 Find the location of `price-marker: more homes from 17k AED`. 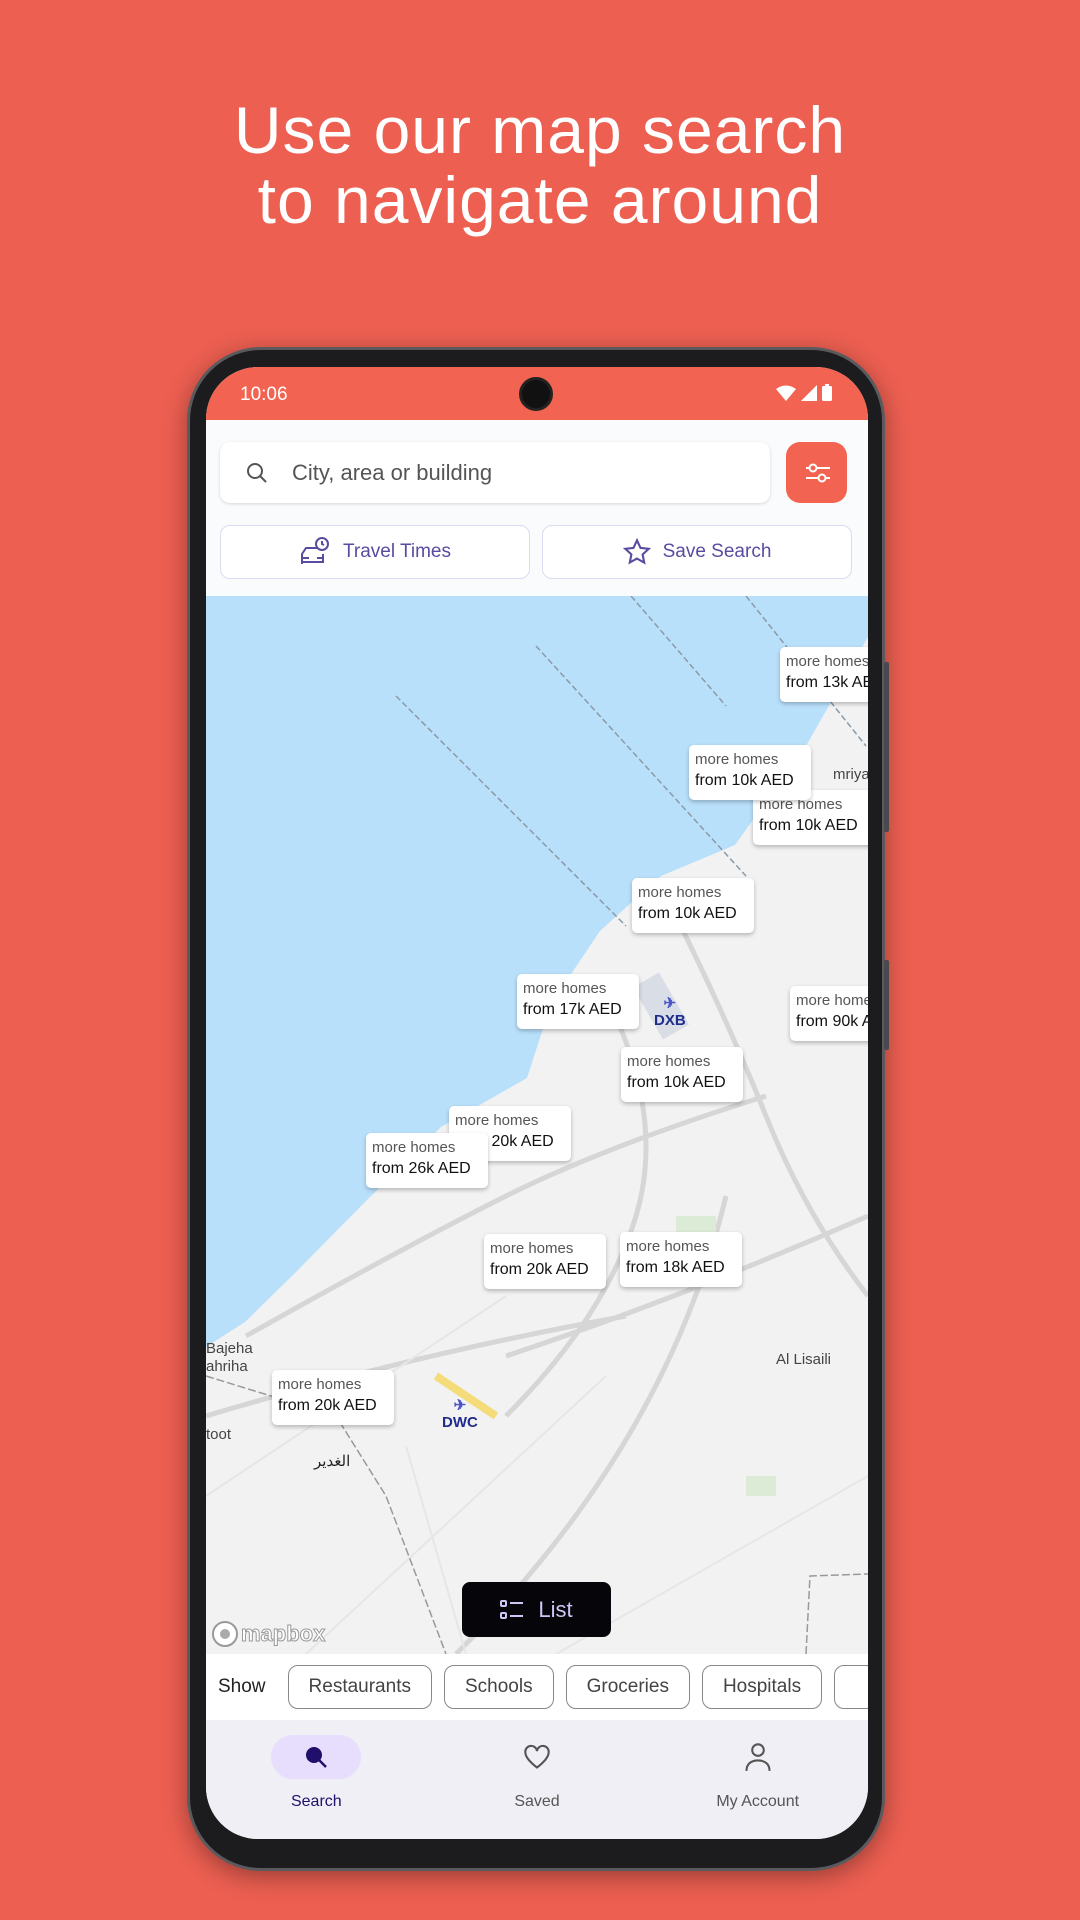

price-marker: more homes from 17k AED is located at coordinates (578, 1001).